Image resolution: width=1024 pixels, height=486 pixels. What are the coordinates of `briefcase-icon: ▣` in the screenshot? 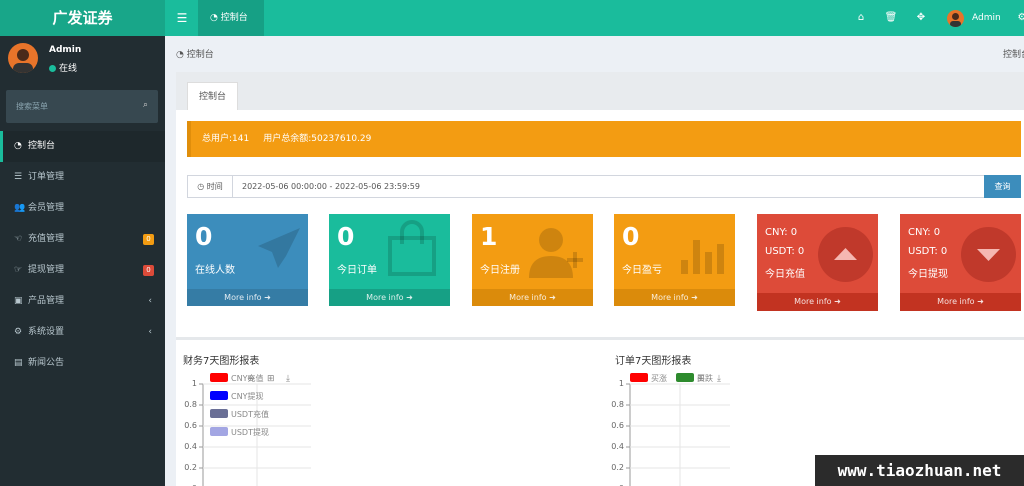 It's located at (18, 301).